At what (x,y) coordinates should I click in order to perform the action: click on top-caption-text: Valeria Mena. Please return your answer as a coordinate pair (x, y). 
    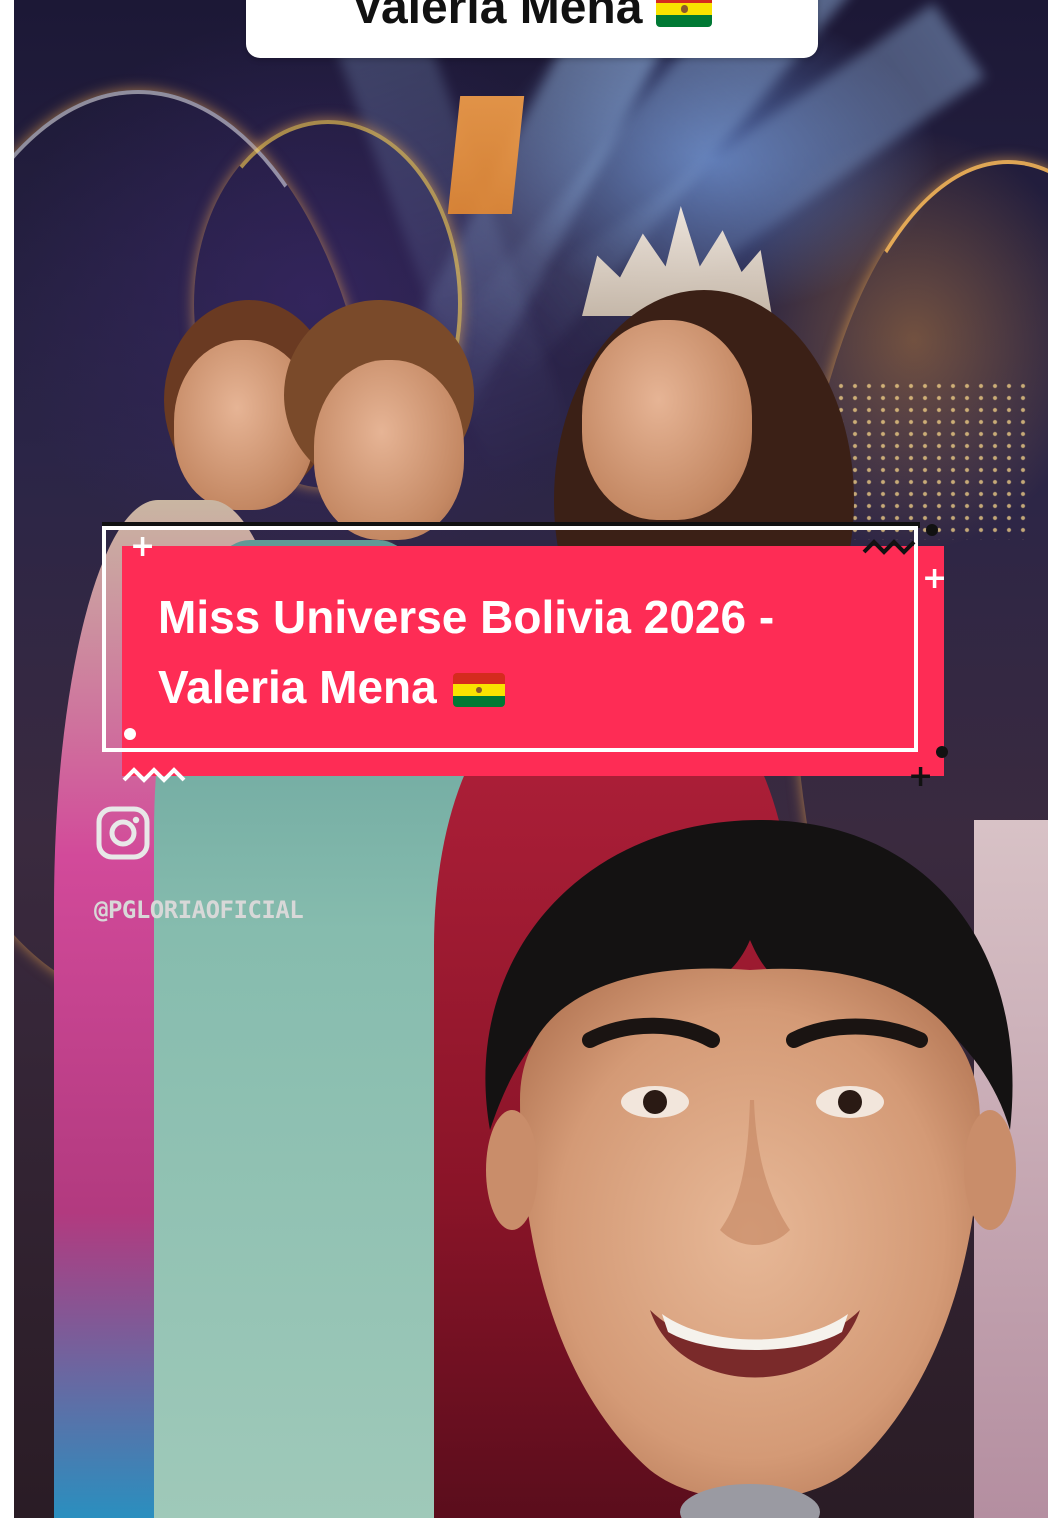
    Looking at the image, I should click on (532, 16).